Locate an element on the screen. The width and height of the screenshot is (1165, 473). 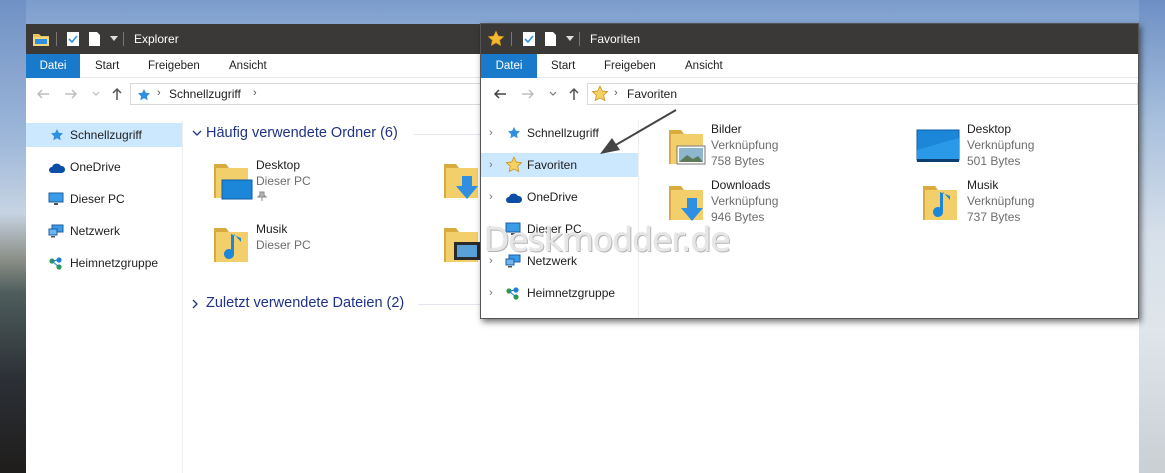
nav-item-netzwerk: Netzwerk is located at coordinates (104, 231).